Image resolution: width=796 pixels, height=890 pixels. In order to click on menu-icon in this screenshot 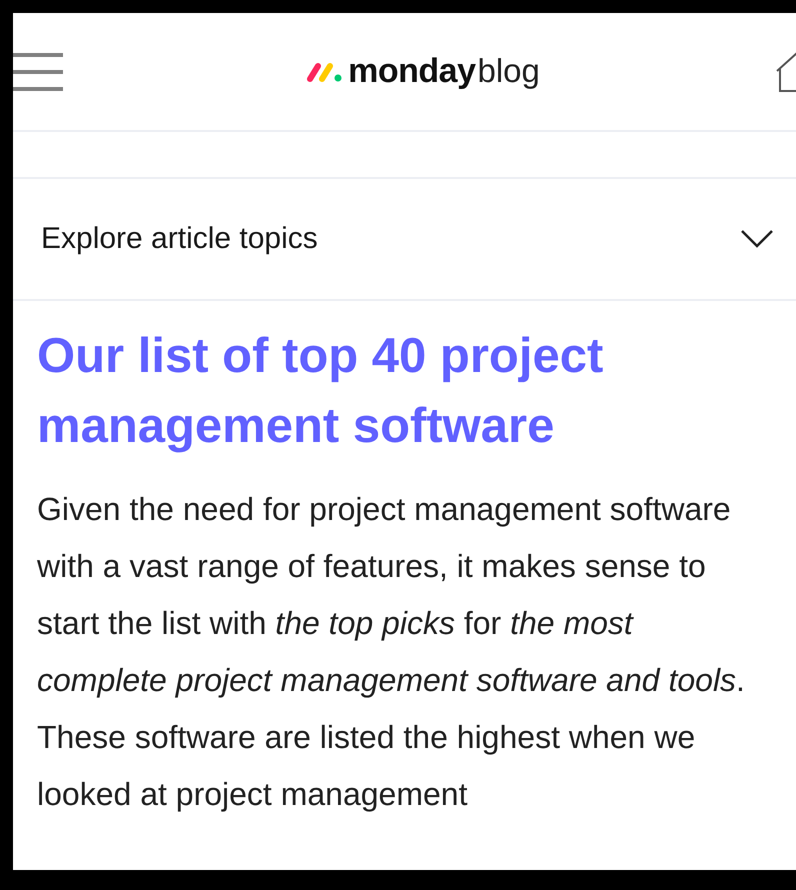, I will do `click(38, 72)`.